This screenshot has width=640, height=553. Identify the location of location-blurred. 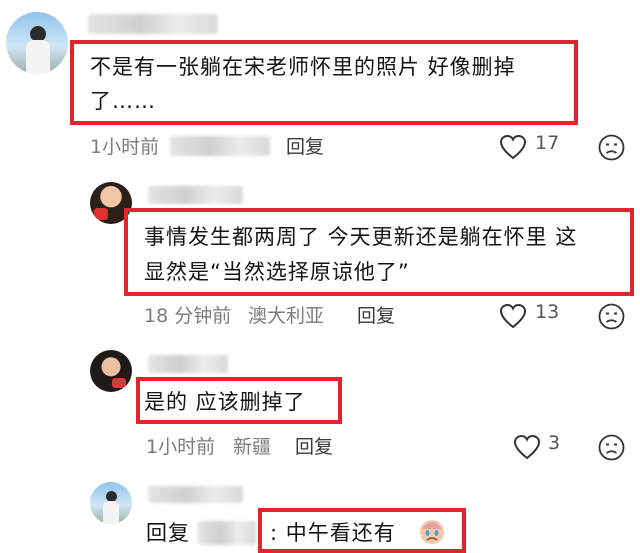
(220, 146).